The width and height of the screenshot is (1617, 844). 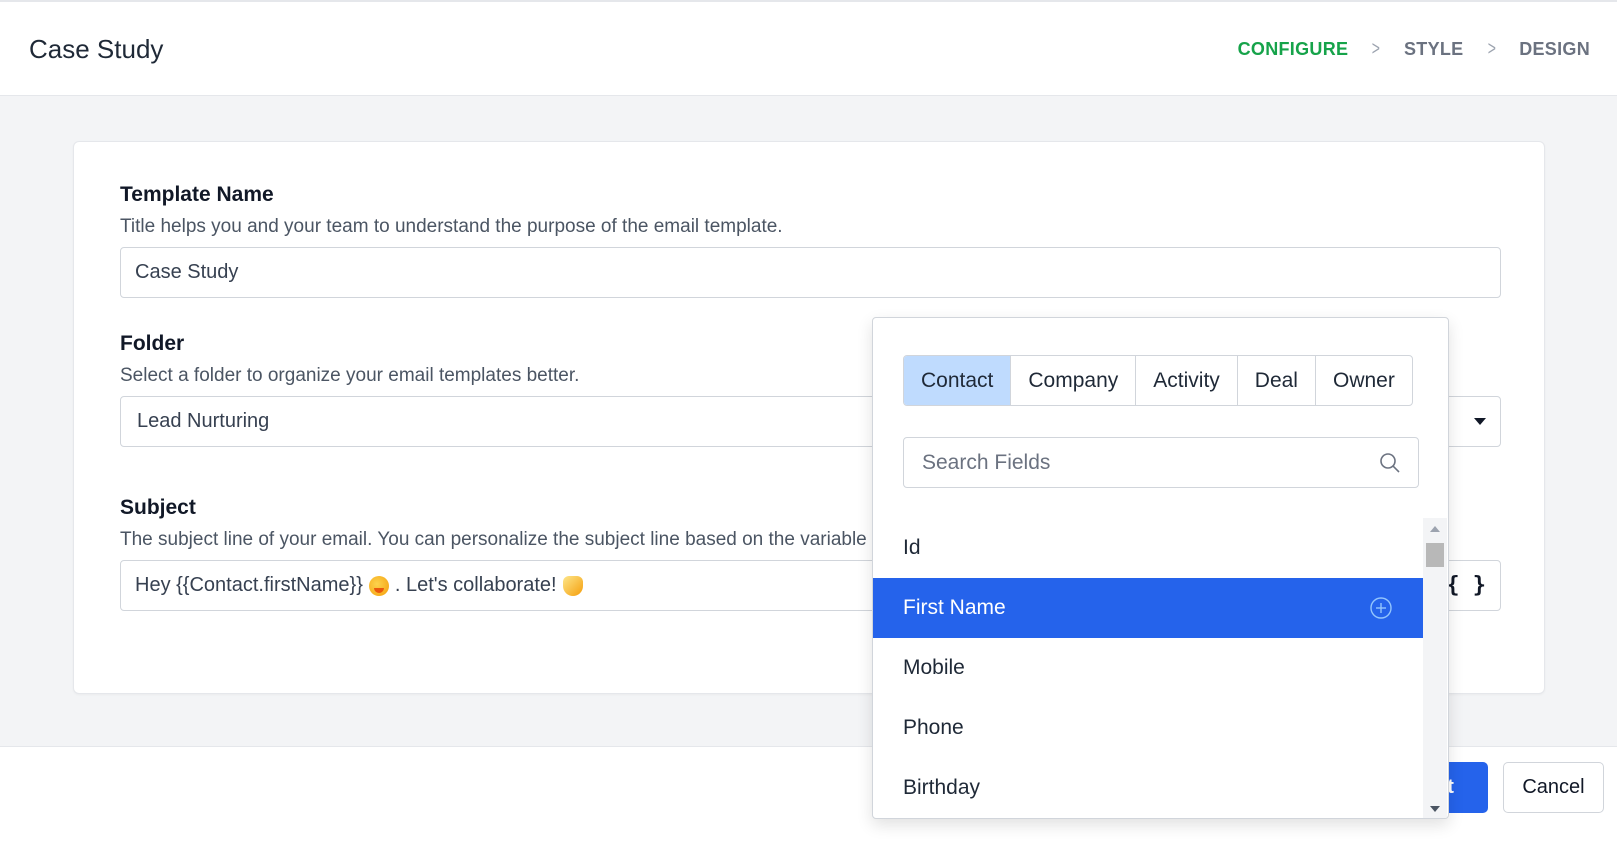 I want to click on field-label: Phone, so click(x=933, y=727).